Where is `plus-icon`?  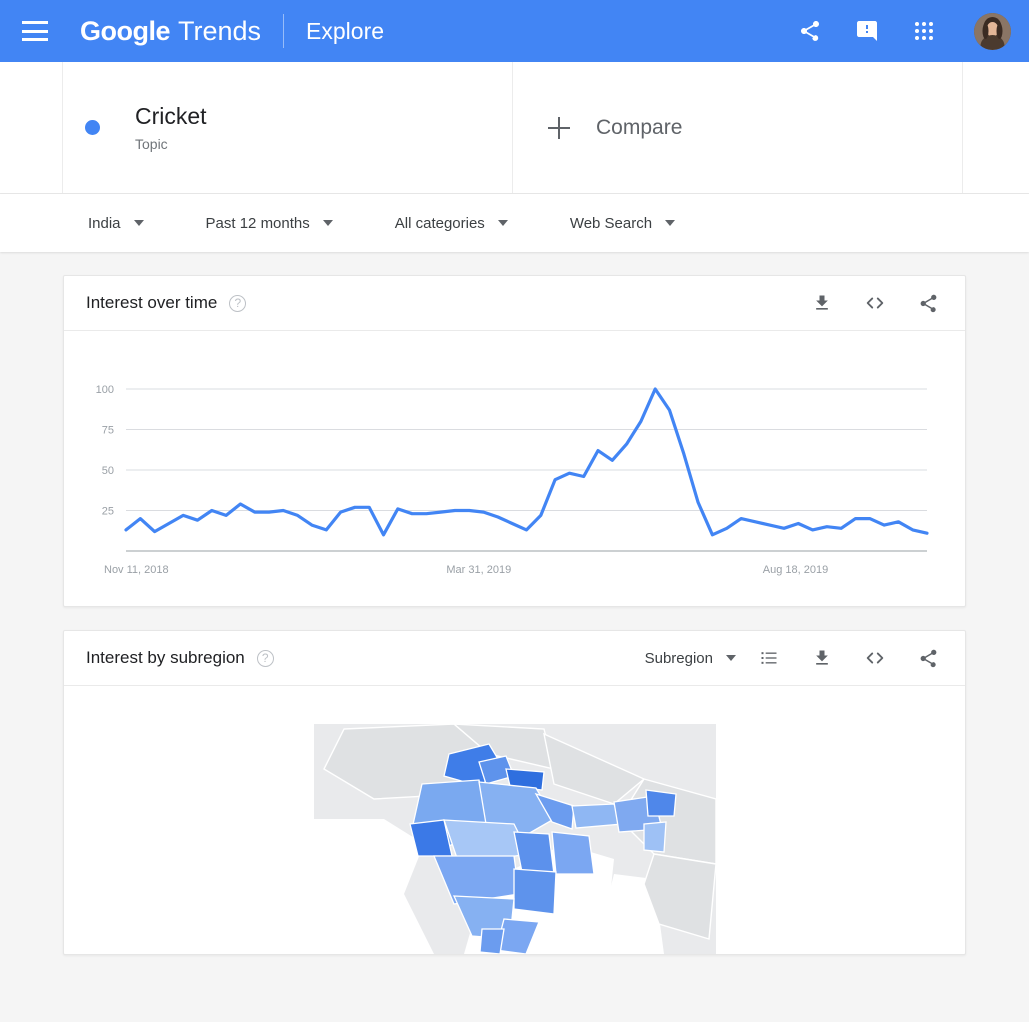
plus-icon is located at coordinates (559, 127).